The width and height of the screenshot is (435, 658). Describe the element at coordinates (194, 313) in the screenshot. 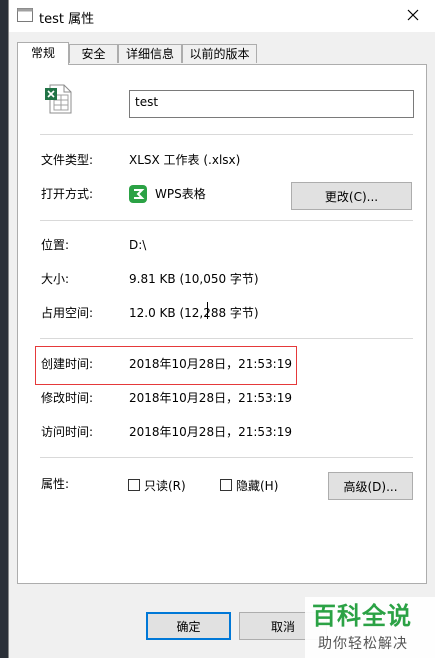

I see `disk-size-value: 12.0 KB (12,288 字节)` at that location.